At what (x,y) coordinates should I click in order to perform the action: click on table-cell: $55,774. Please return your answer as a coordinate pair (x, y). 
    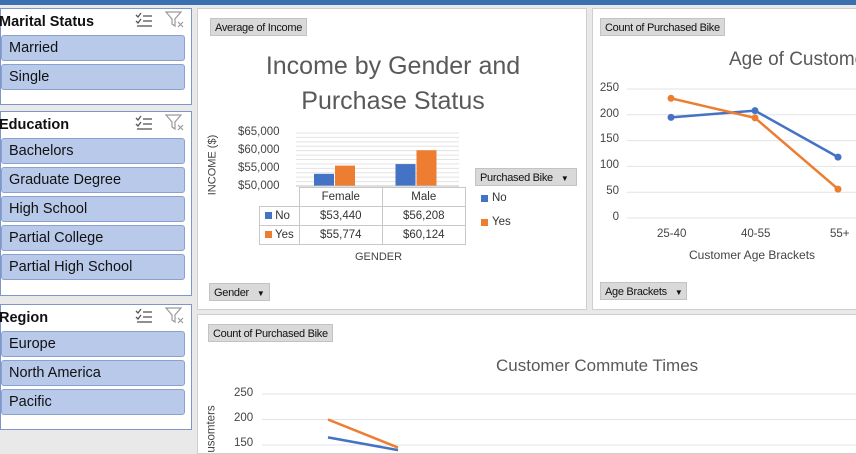
    Looking at the image, I should click on (340, 235).